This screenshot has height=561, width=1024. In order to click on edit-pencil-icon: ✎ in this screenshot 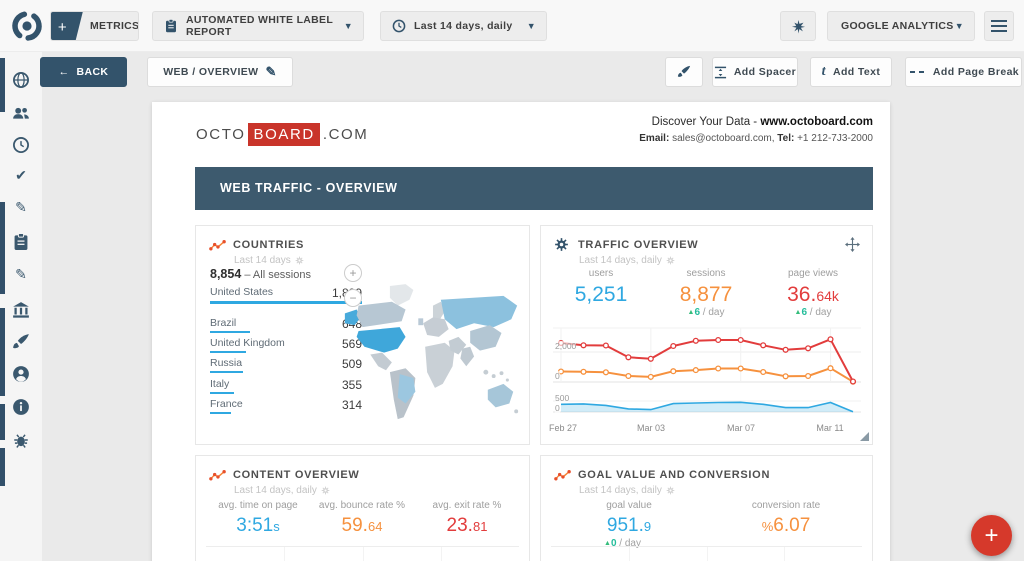, I will do `click(271, 71)`.